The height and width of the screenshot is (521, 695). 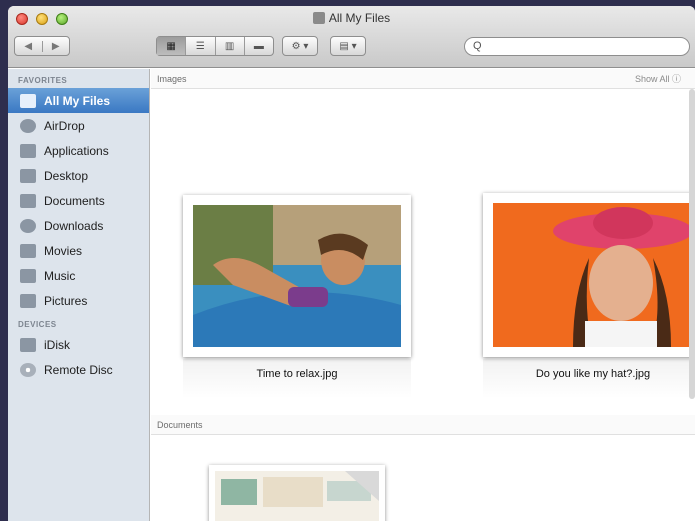 I want to click on photo-time-to-relax, so click(x=297, y=276).